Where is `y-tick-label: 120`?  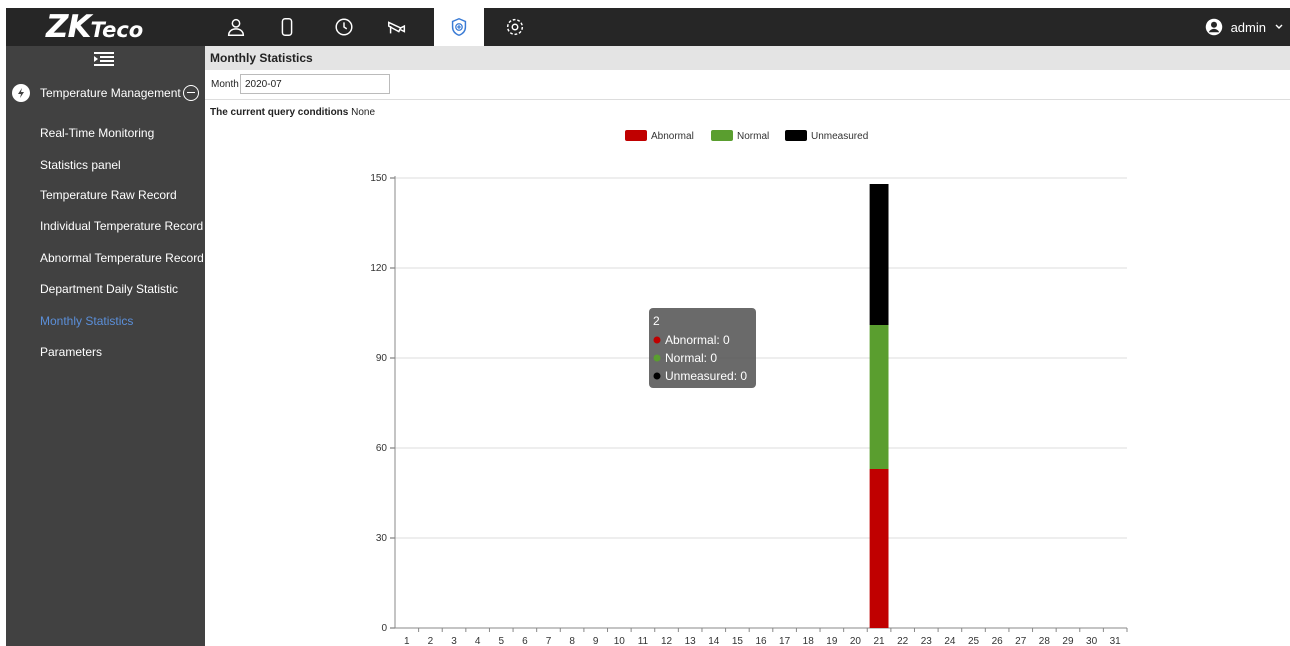 y-tick-label: 120 is located at coordinates (378, 268).